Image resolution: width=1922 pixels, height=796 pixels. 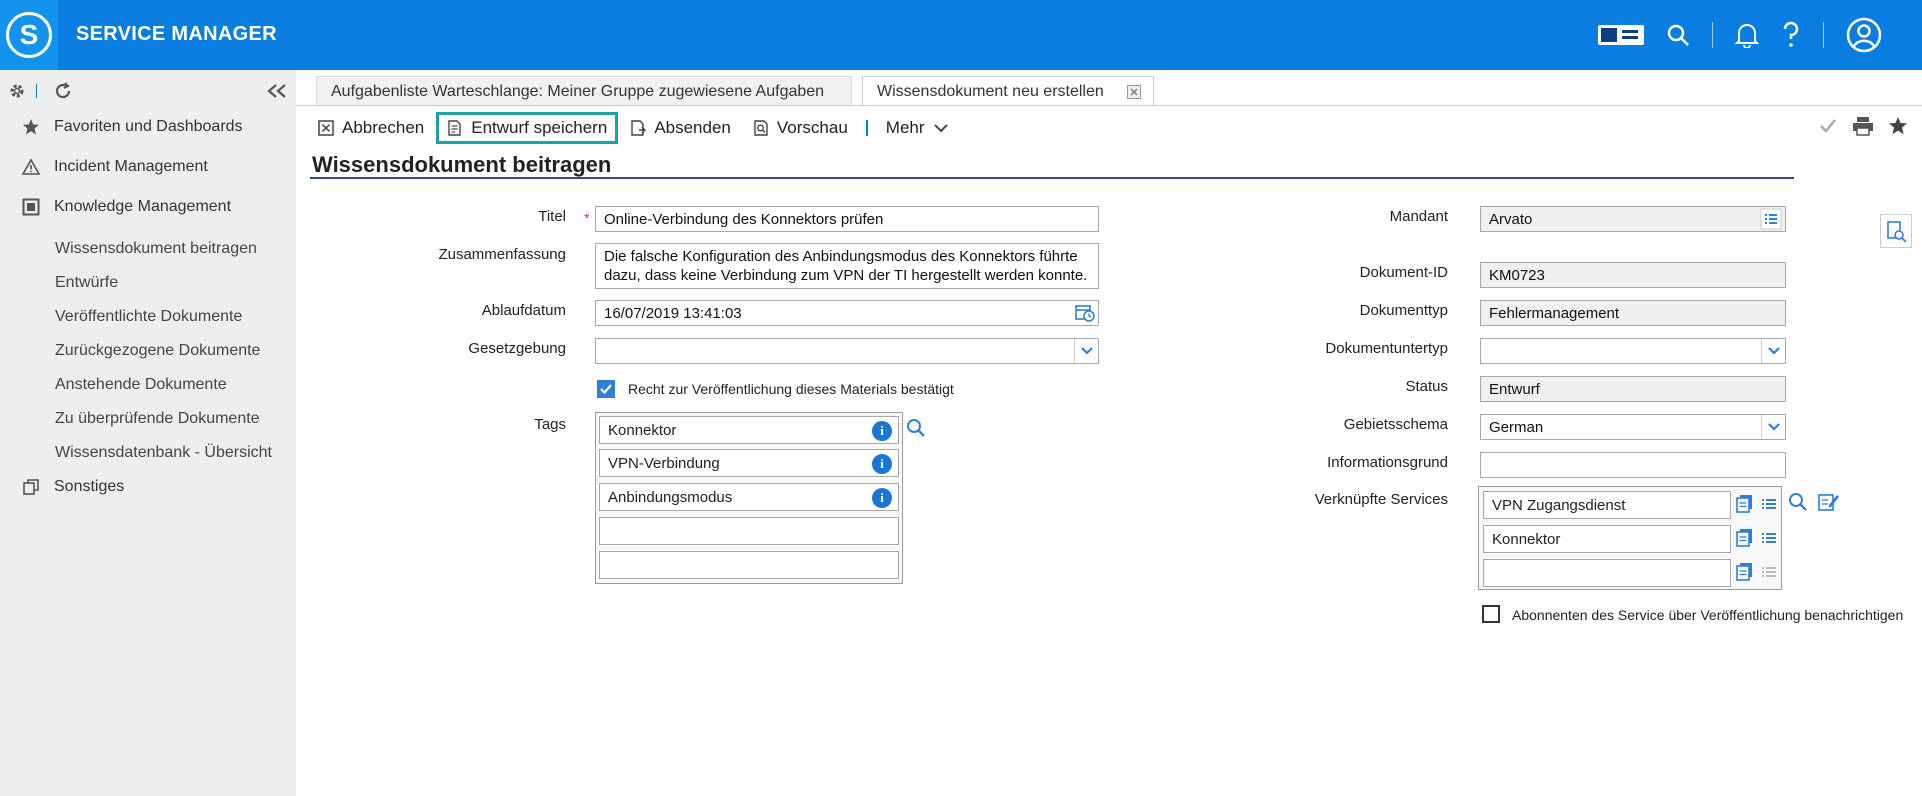 What do you see at coordinates (1109, 105) in the screenshot?
I see `tab-divider` at bounding box center [1109, 105].